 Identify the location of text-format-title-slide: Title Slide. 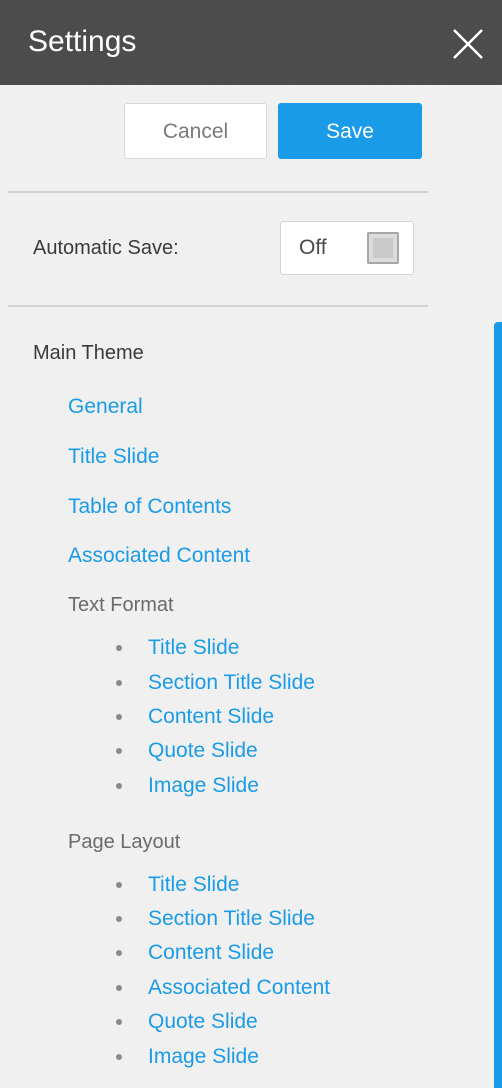
(193, 648).